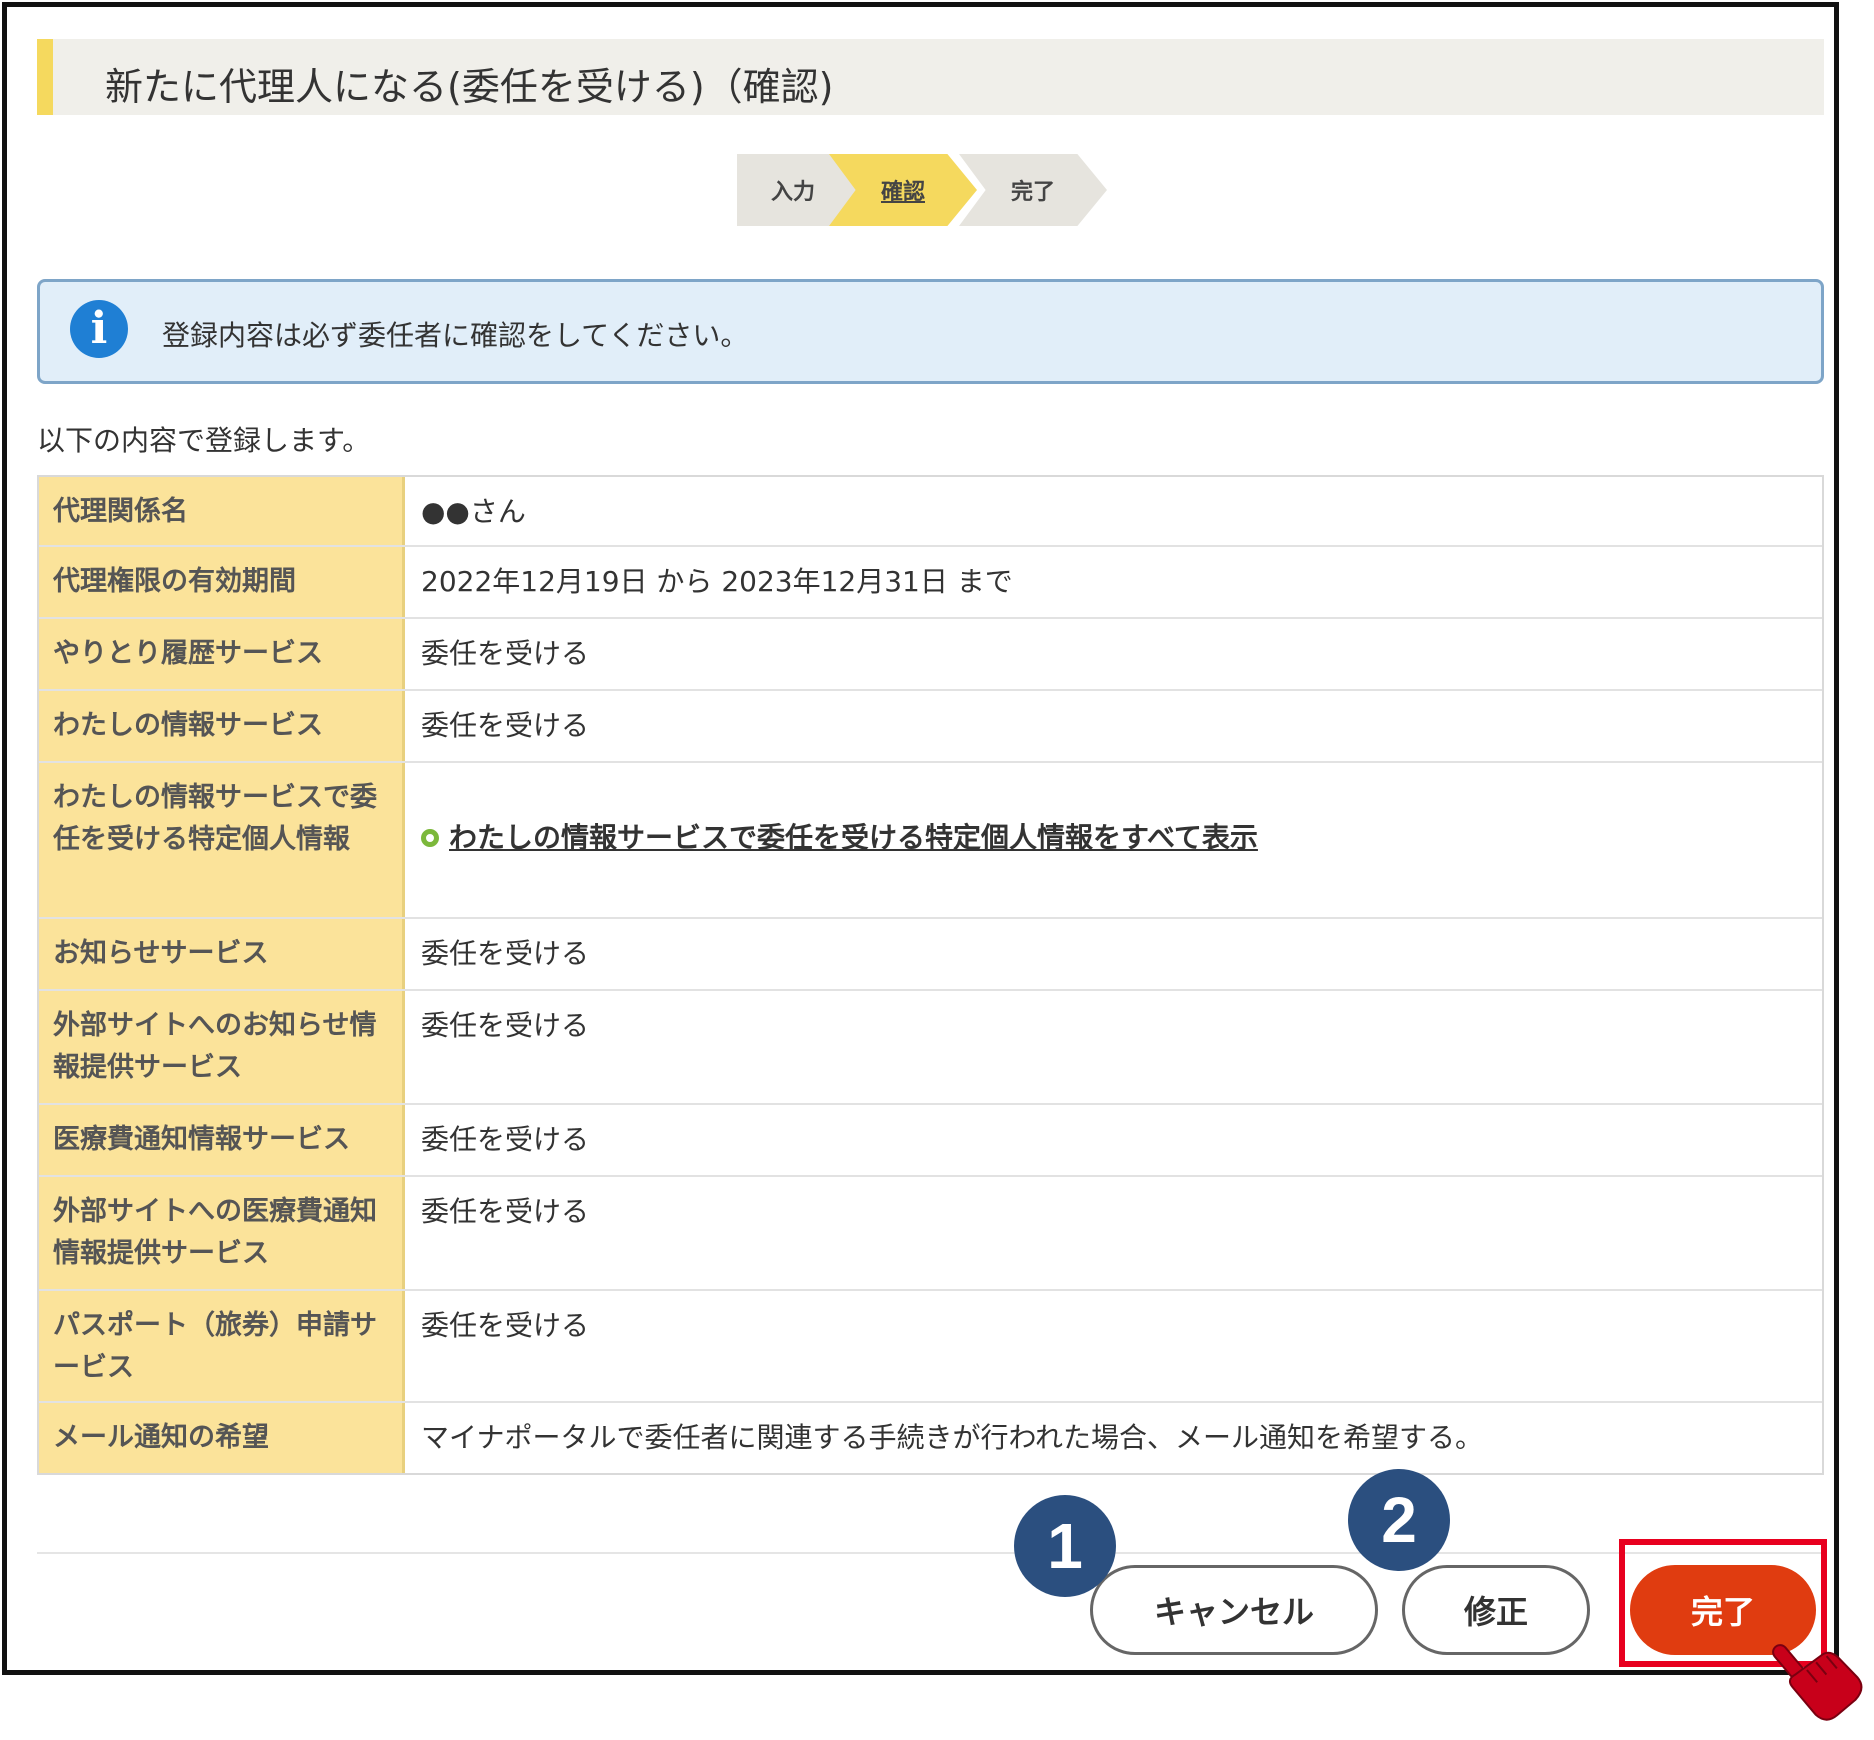 The width and height of the screenshot is (1874, 1740). I want to click on table-row: お知らせサービス 委任を受ける, so click(930, 955).